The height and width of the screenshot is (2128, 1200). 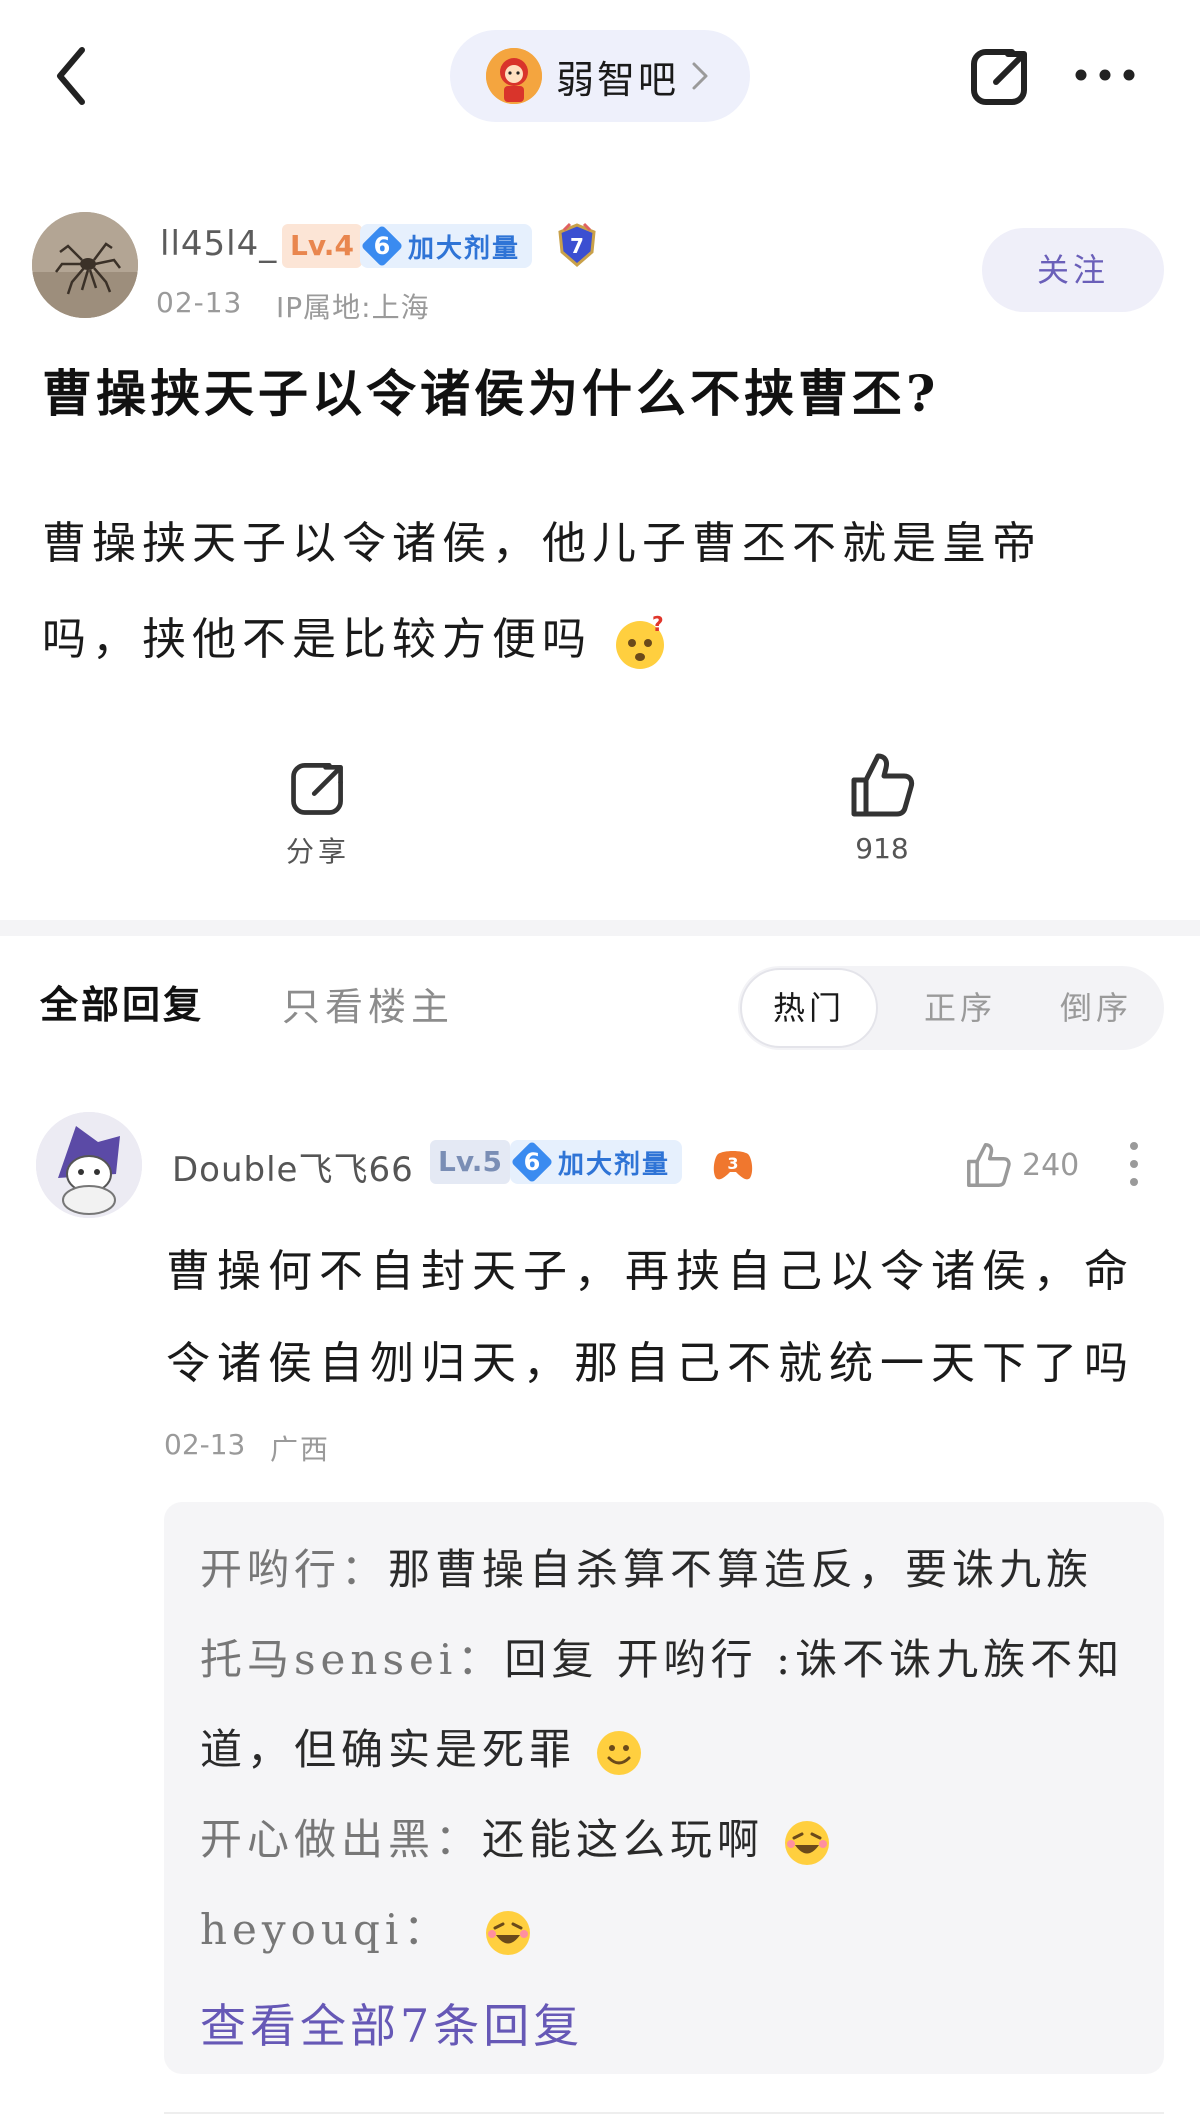 I want to click on like-count: 918, so click(x=882, y=848).